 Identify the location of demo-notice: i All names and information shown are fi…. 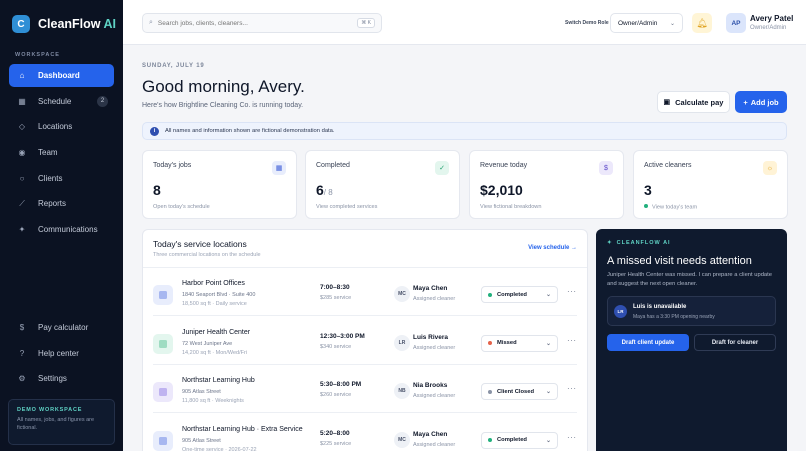
(464, 131).